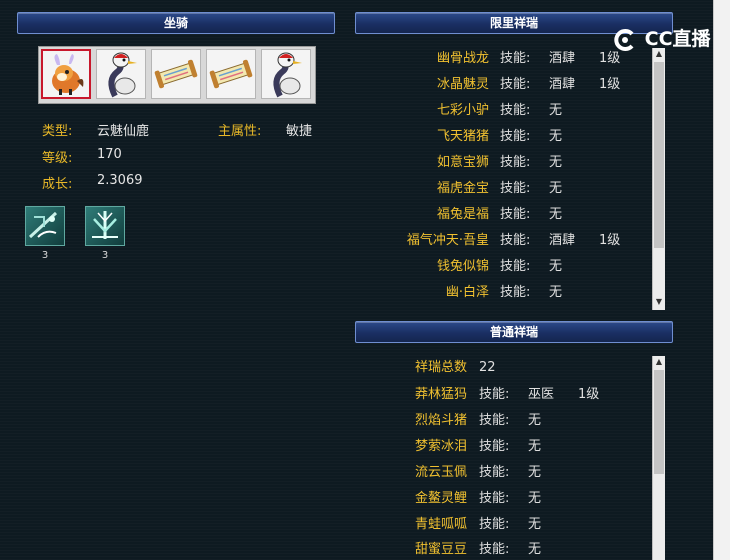 The width and height of the screenshot is (730, 560). What do you see at coordinates (447, 240) in the screenshot?
I see `item-name: 福气冲天·吾皇` at bounding box center [447, 240].